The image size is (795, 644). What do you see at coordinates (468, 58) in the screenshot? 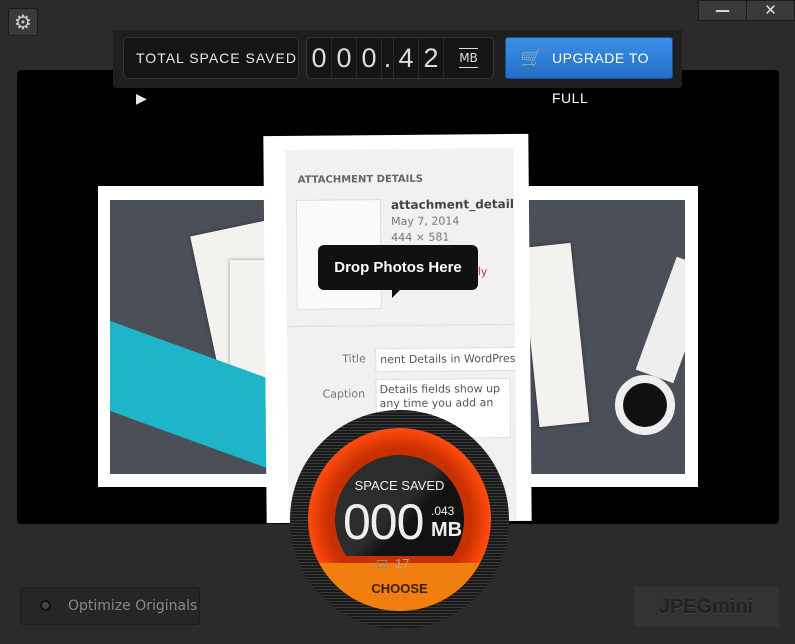
I see `counter-unit: MB` at bounding box center [468, 58].